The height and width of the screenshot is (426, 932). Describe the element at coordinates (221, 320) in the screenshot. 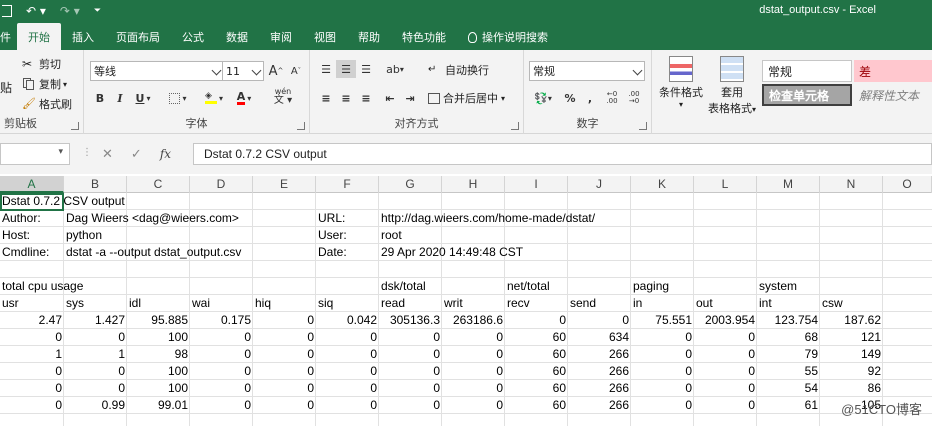

I see `cell-d8: 0.175` at that location.